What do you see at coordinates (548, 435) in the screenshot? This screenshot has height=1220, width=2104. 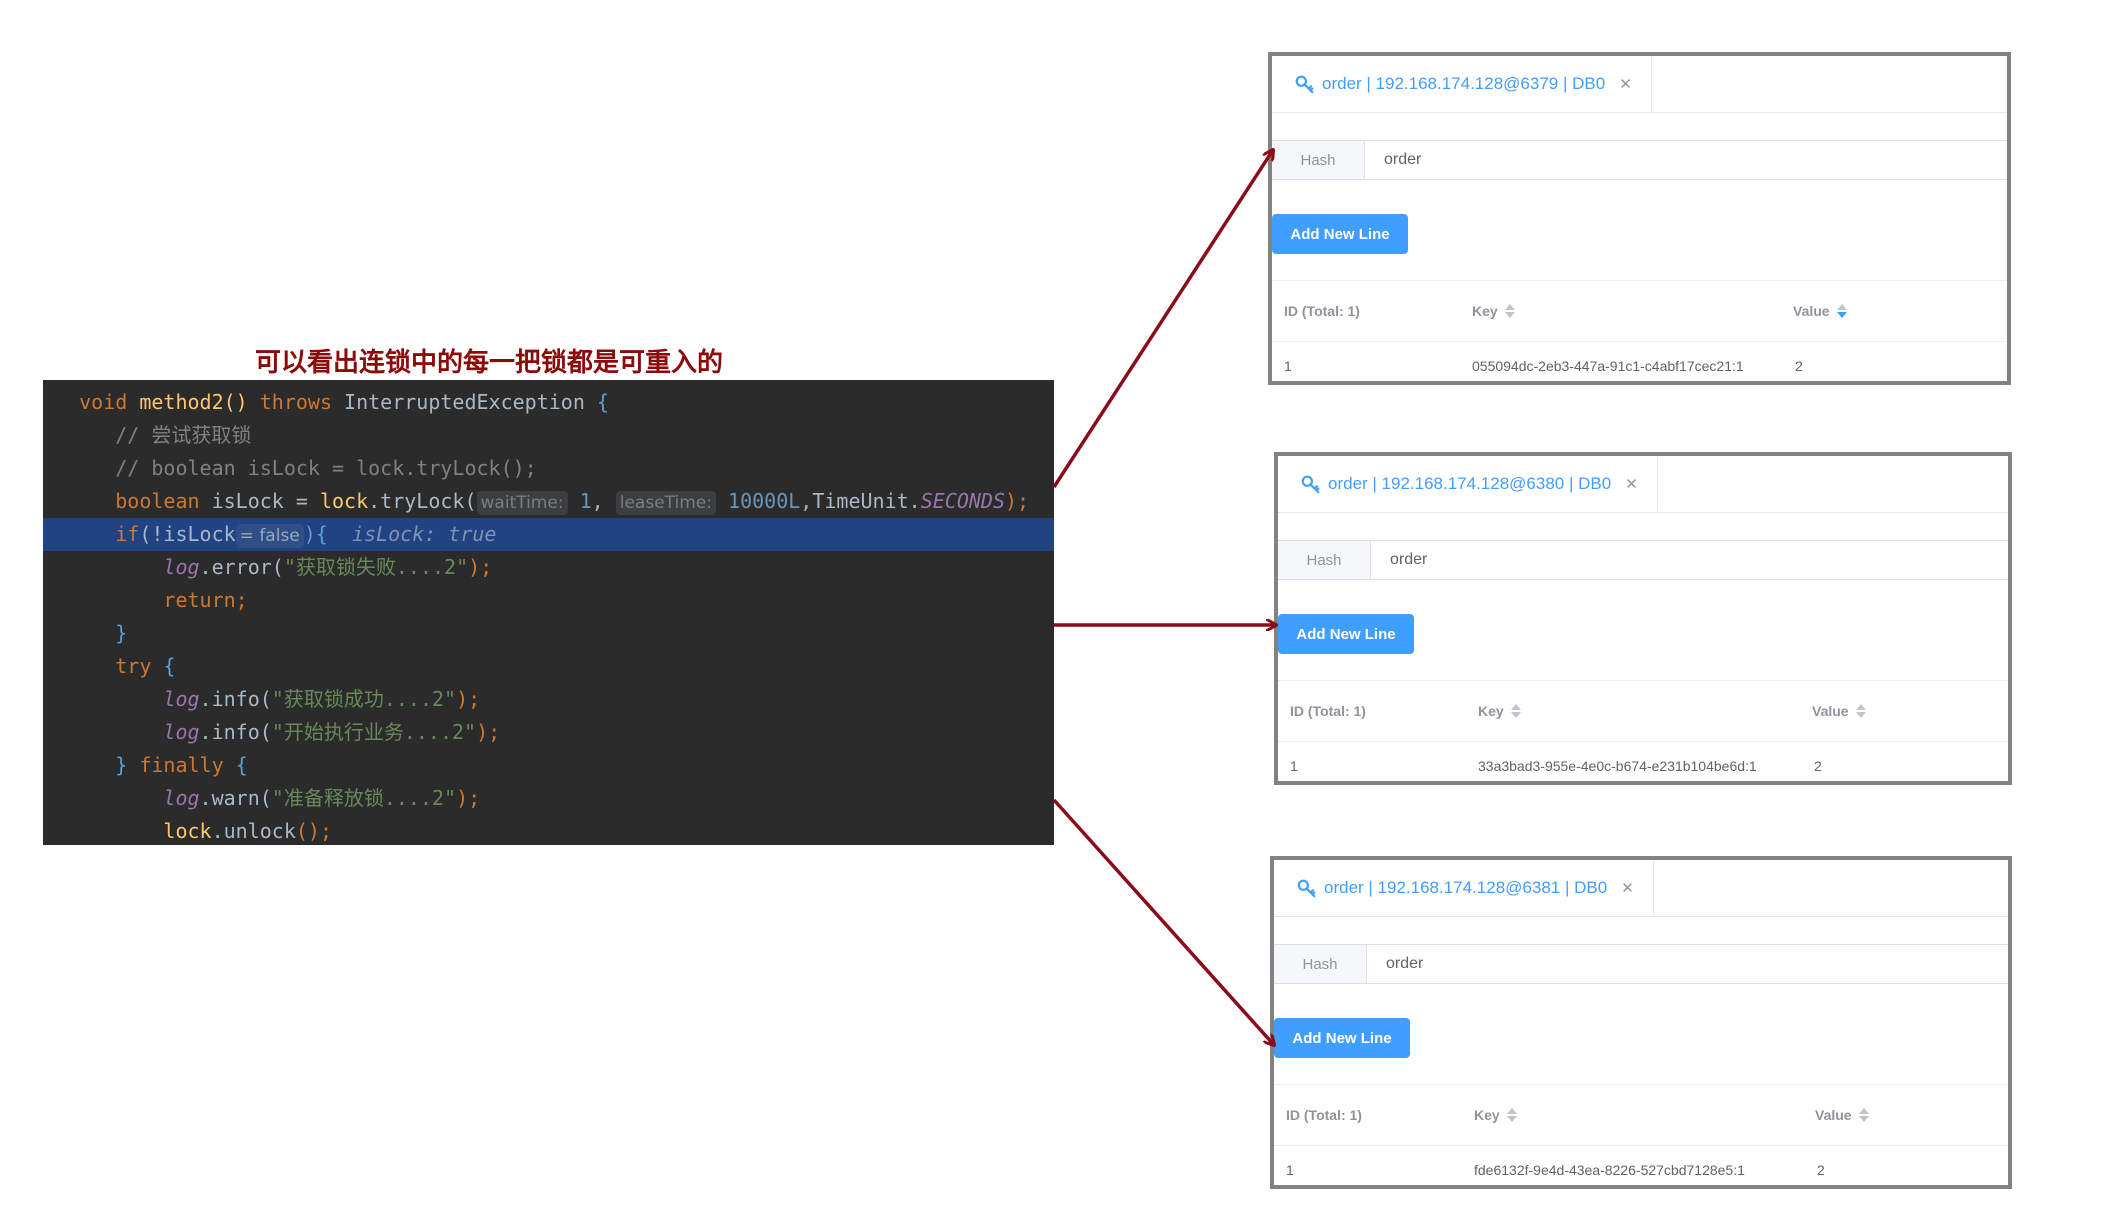 I see `code-line-2: // 尝试获取锁` at bounding box center [548, 435].